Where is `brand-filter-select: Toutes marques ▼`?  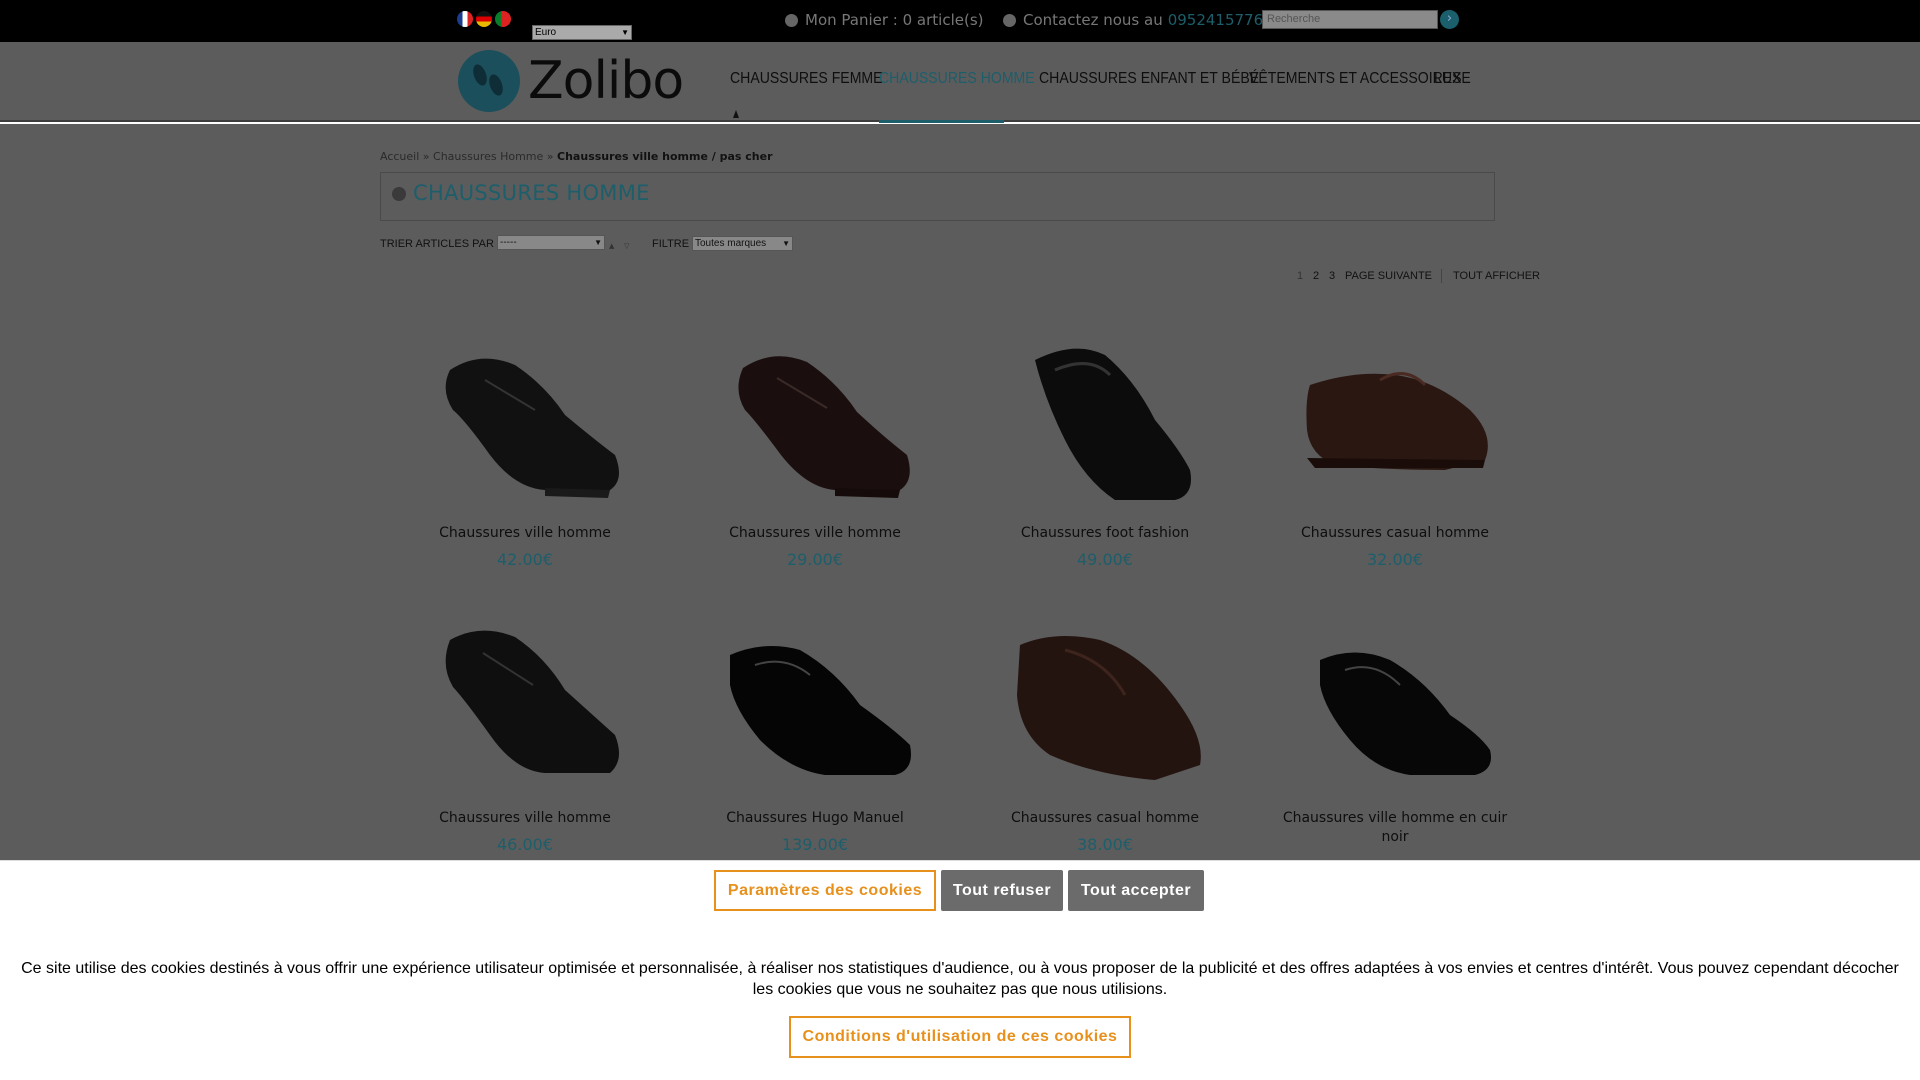
brand-filter-select: Toutes marques ▼ is located at coordinates (742, 243).